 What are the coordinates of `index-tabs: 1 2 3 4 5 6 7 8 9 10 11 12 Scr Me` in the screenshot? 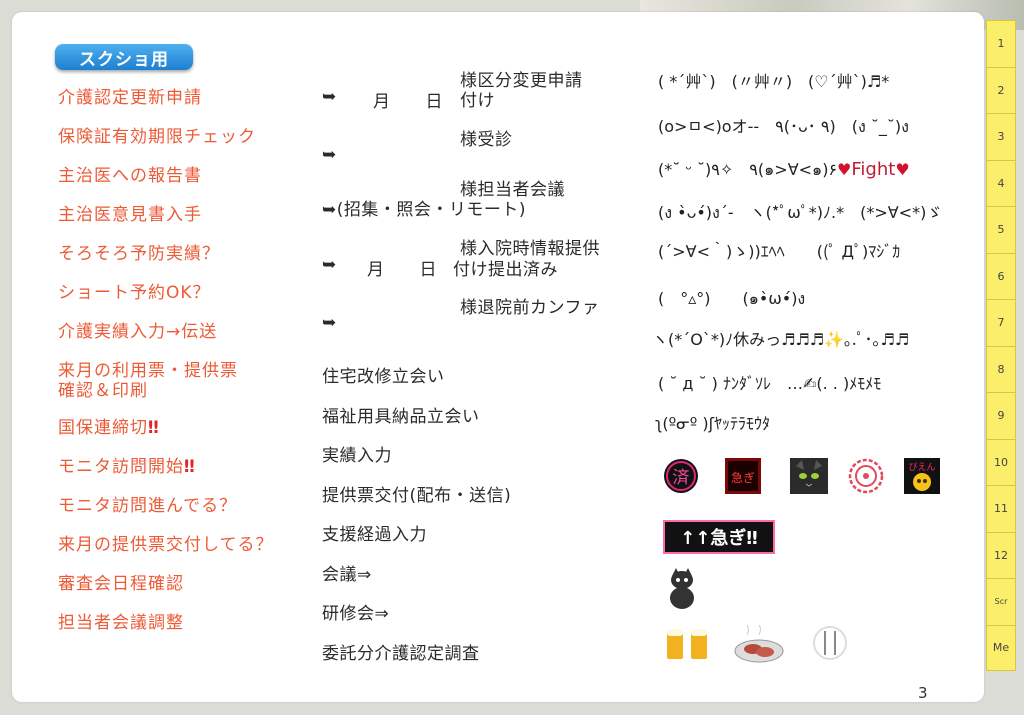 It's located at (1001, 345).